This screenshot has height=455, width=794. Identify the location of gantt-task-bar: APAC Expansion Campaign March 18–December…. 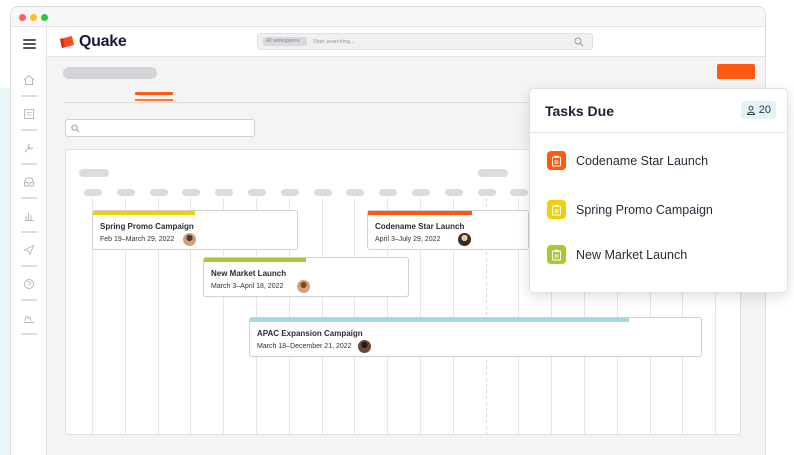
(475, 337).